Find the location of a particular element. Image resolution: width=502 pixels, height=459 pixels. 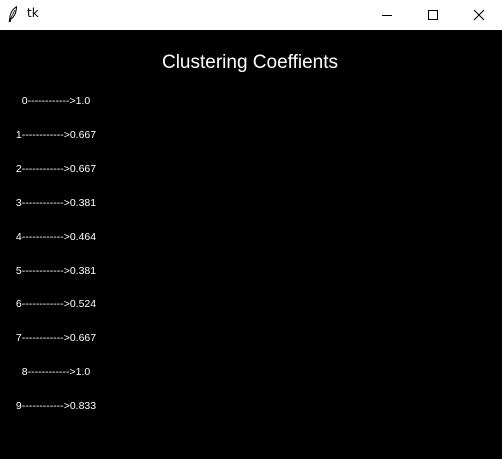

coefficient-row: 6------------>0.524 is located at coordinates (56, 304).